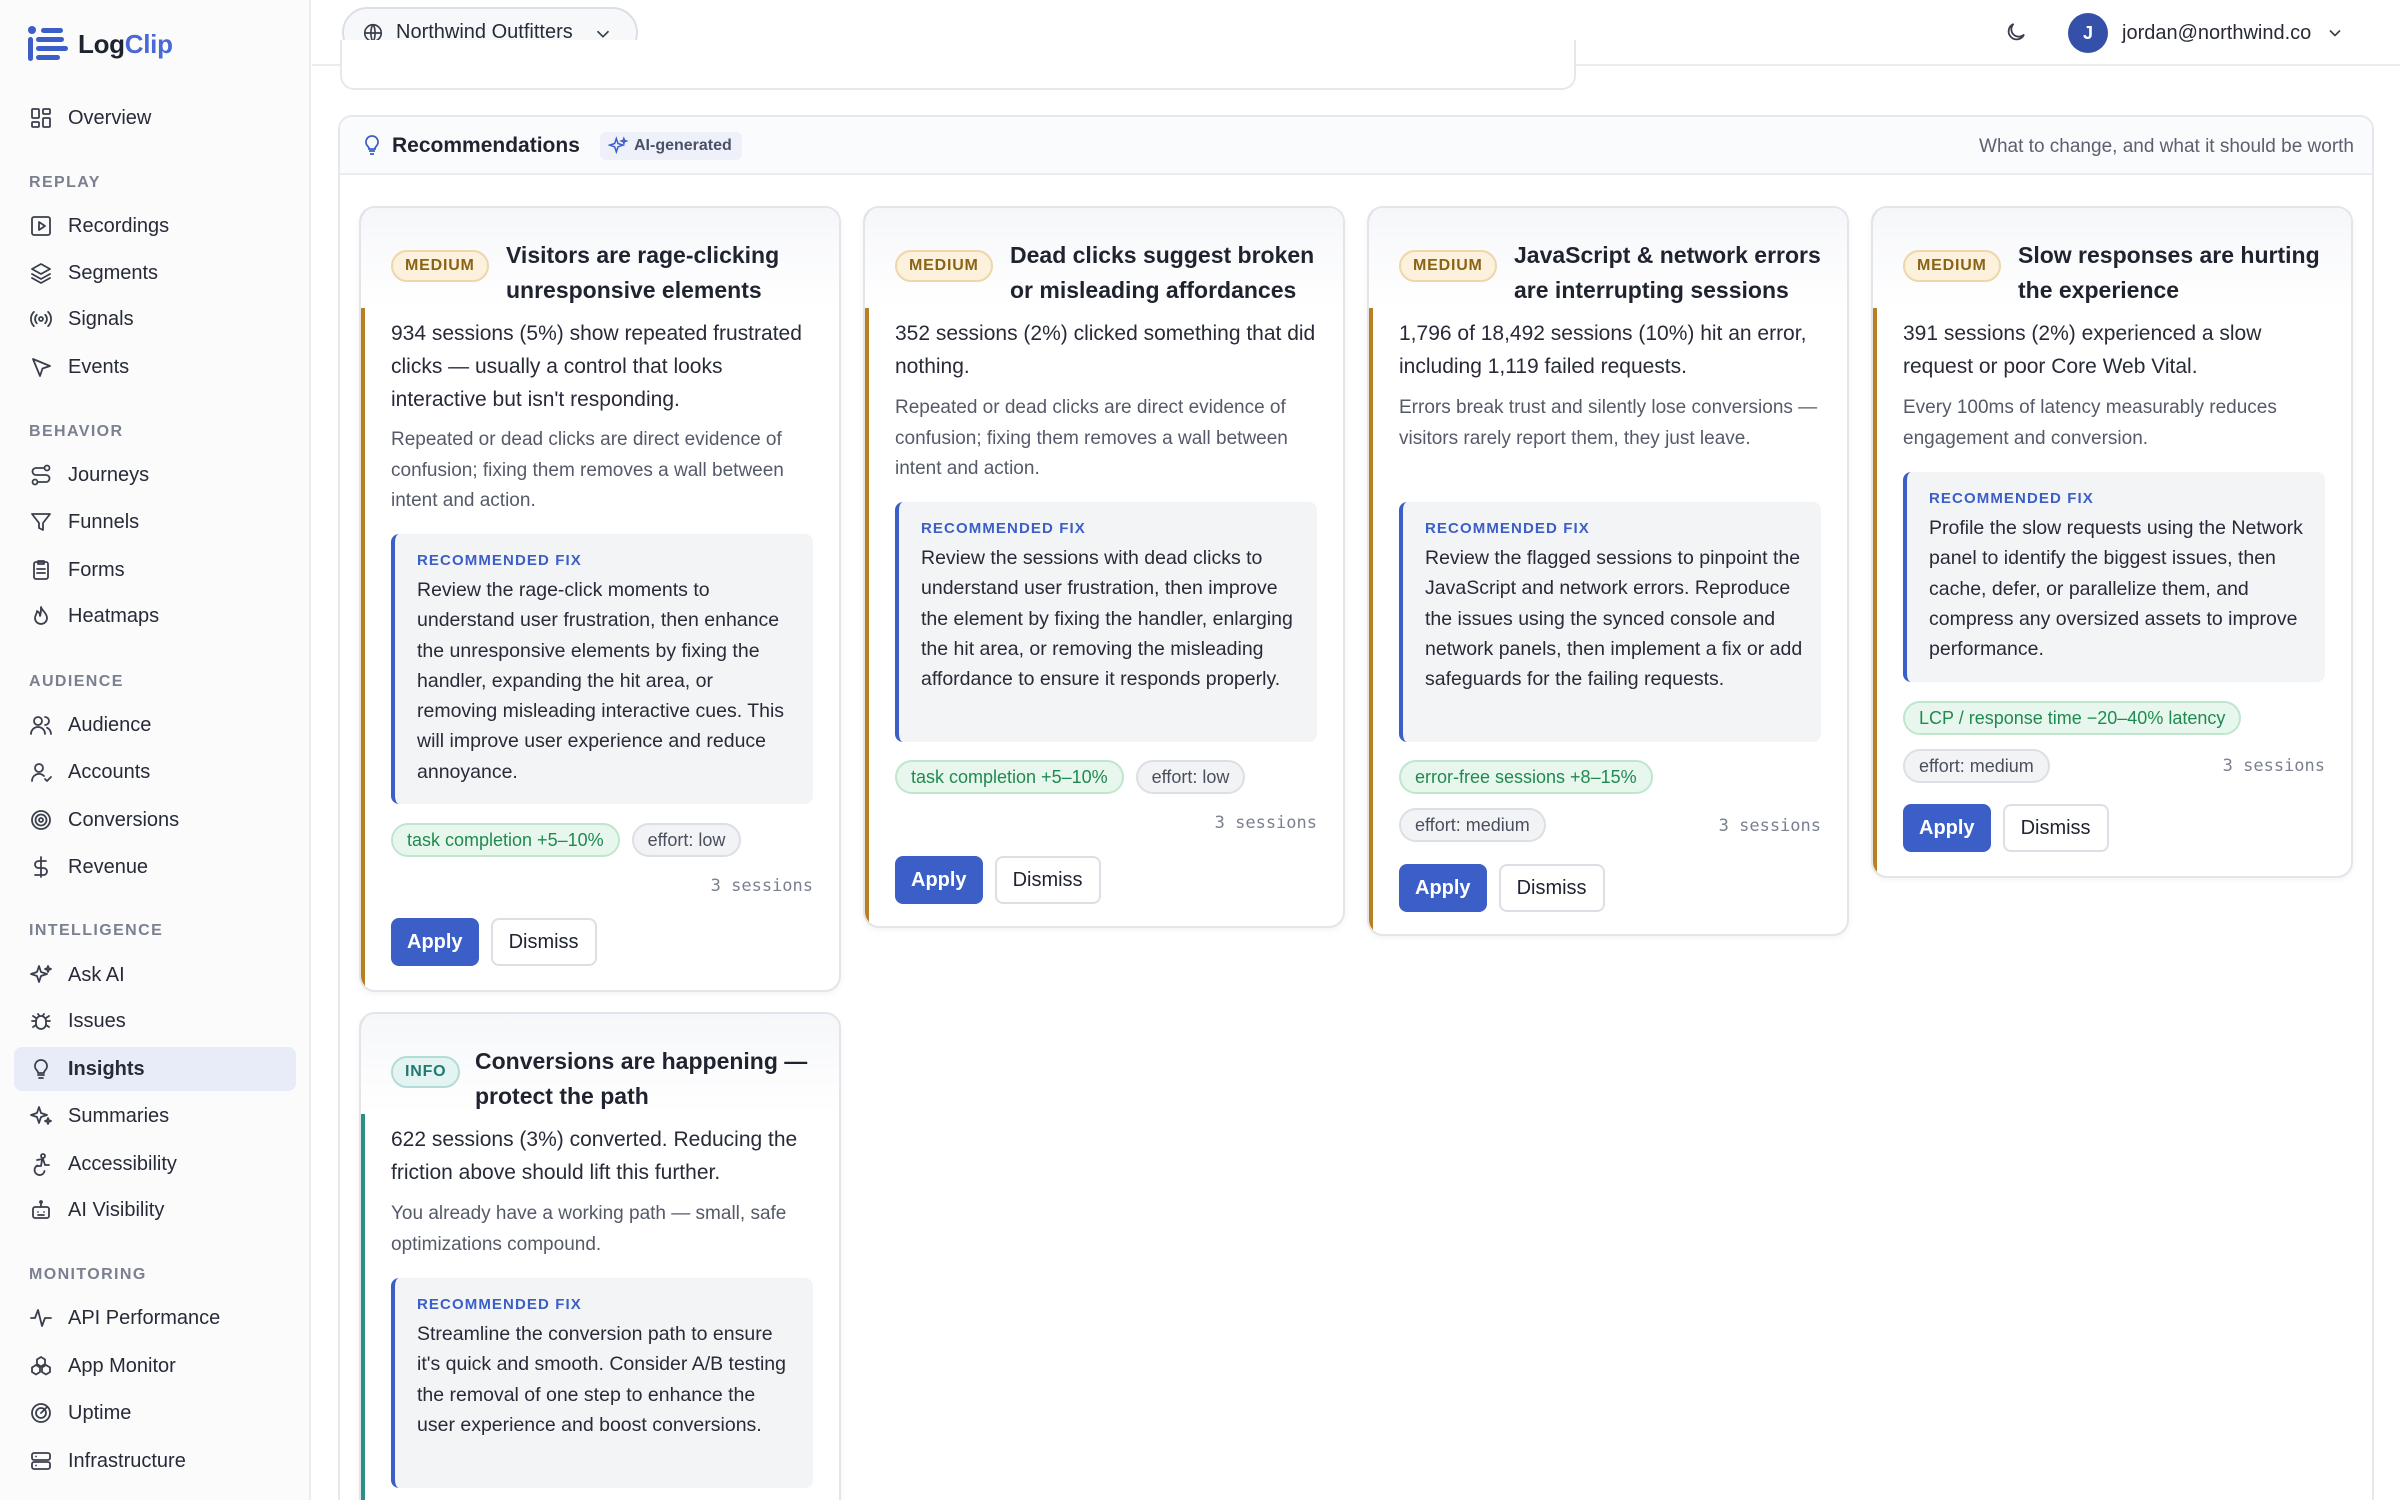  Describe the element at coordinates (155, 1413) in the screenshot. I see `sidebar-item-uptime: Uptime` at that location.